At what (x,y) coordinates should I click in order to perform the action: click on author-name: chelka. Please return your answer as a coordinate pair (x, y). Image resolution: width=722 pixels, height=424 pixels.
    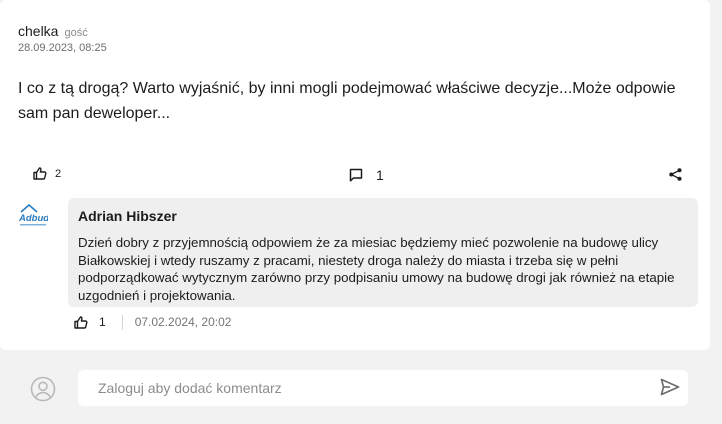
    Looking at the image, I should click on (38, 31).